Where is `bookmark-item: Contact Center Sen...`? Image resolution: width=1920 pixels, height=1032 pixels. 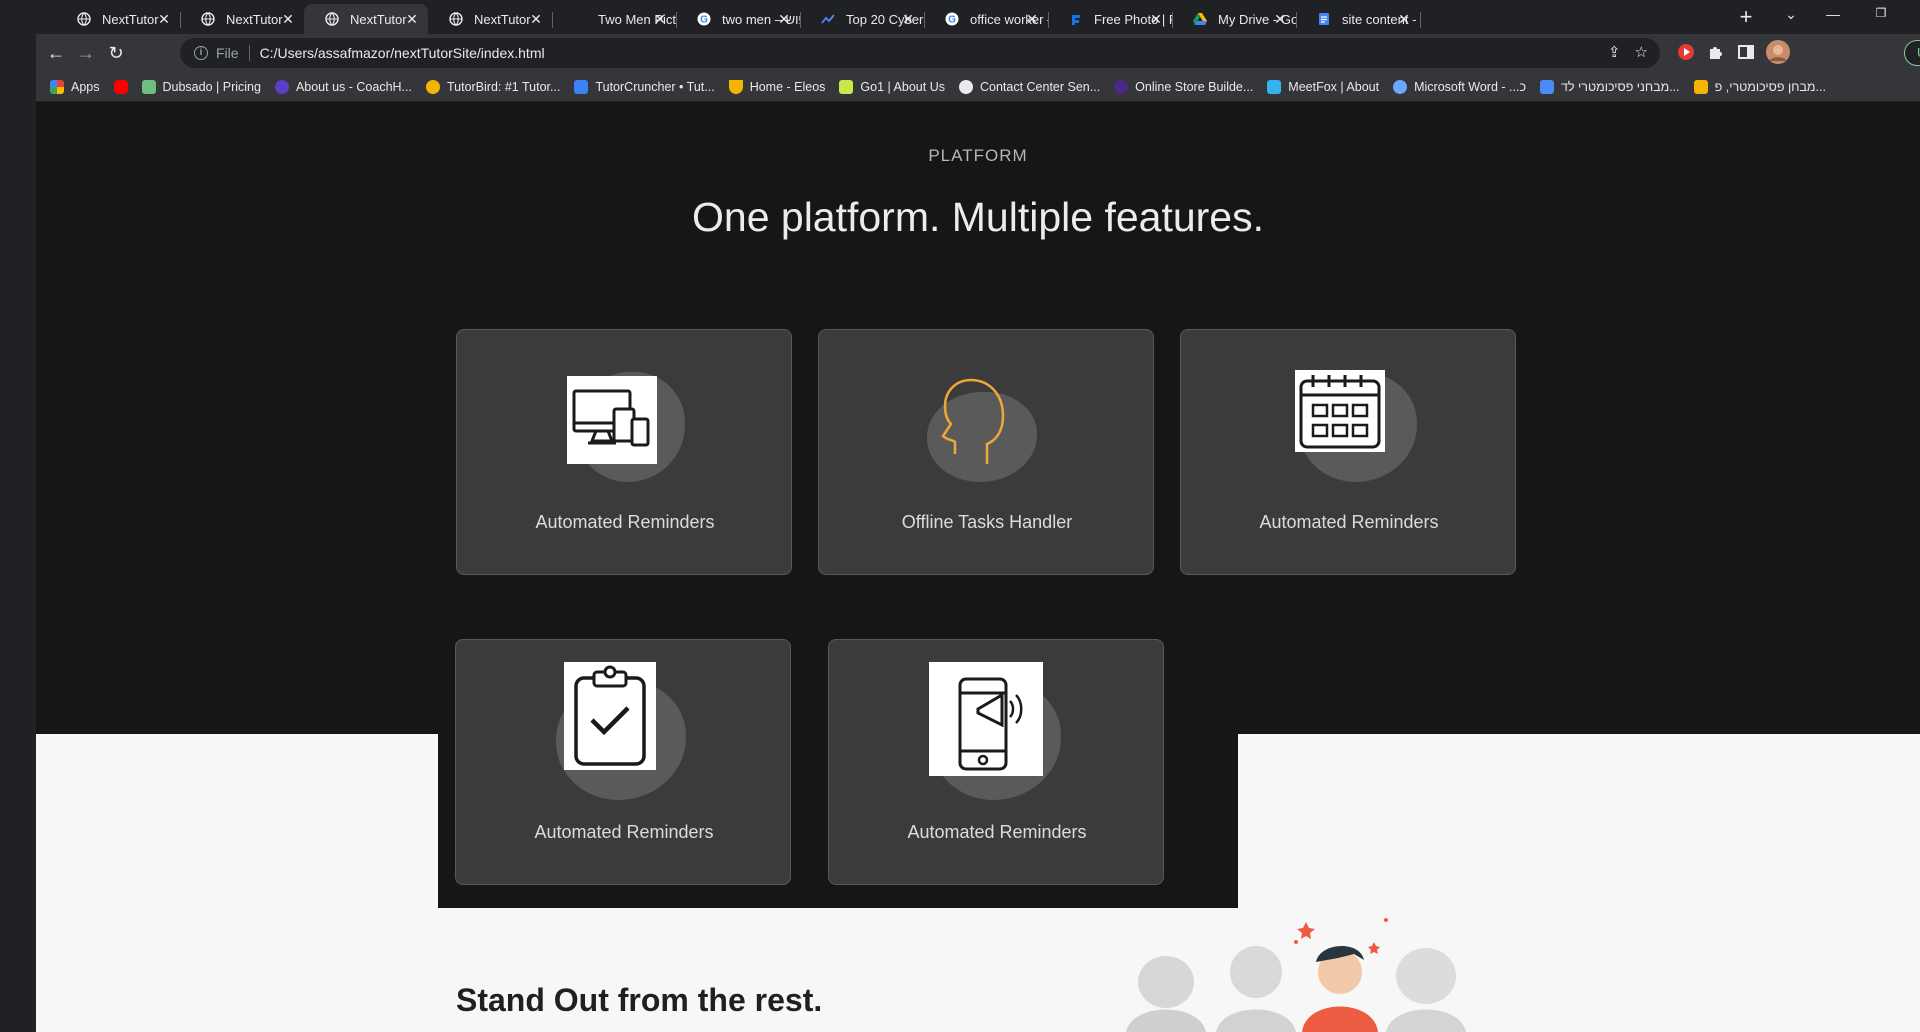 bookmark-item: Contact Center Sen... is located at coordinates (1029, 86).